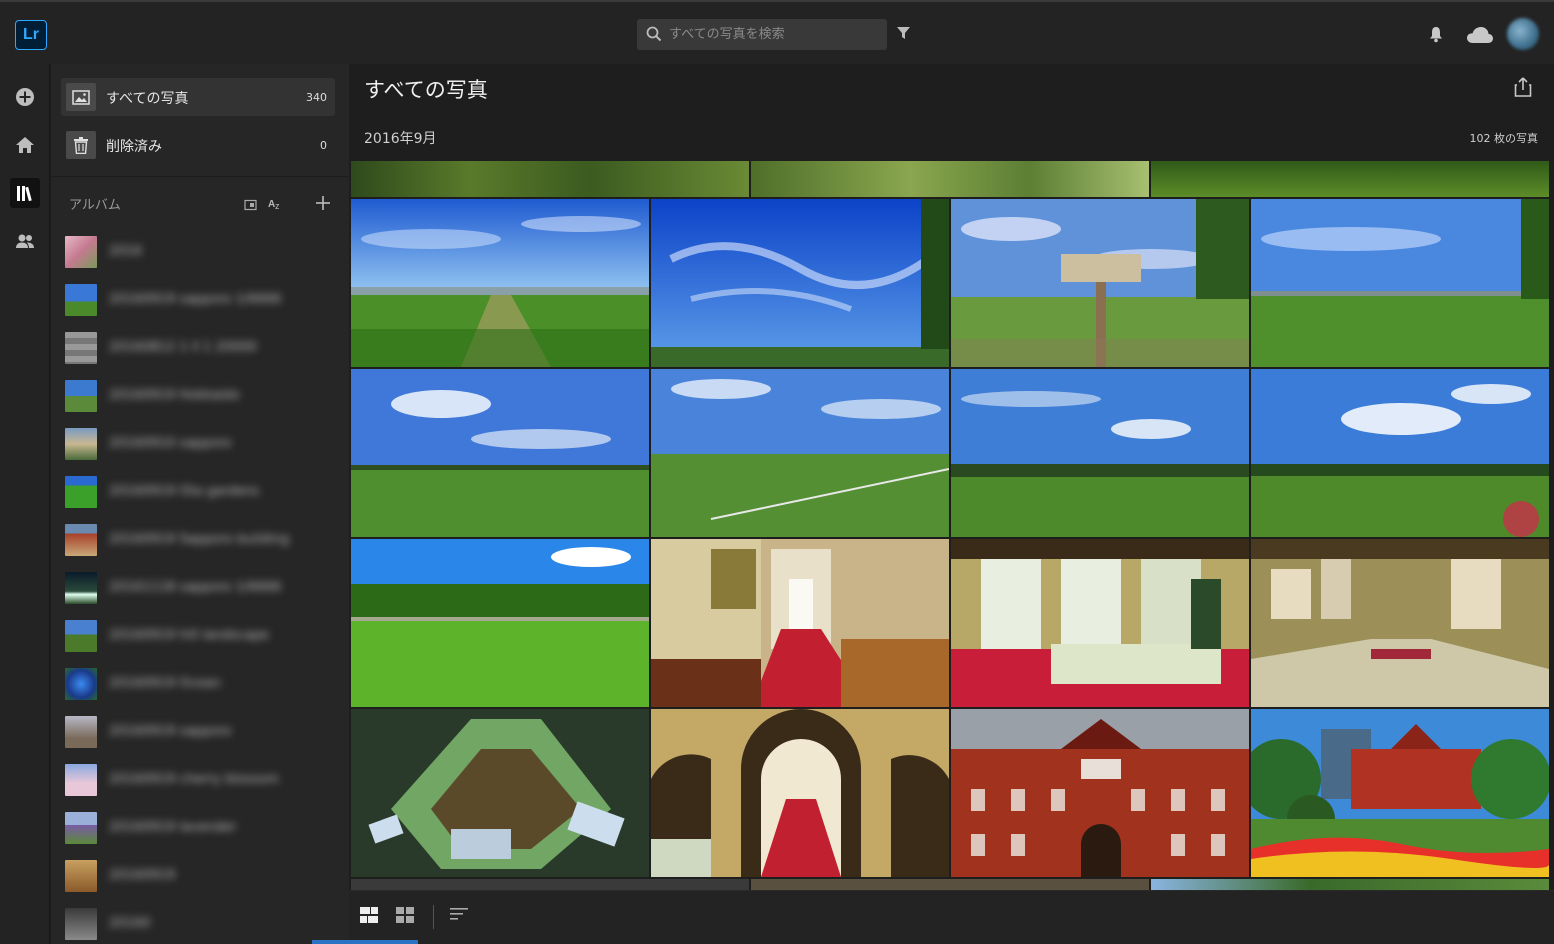 The image size is (1554, 944). I want to click on album-item: 20160919 lavender, so click(200, 829).